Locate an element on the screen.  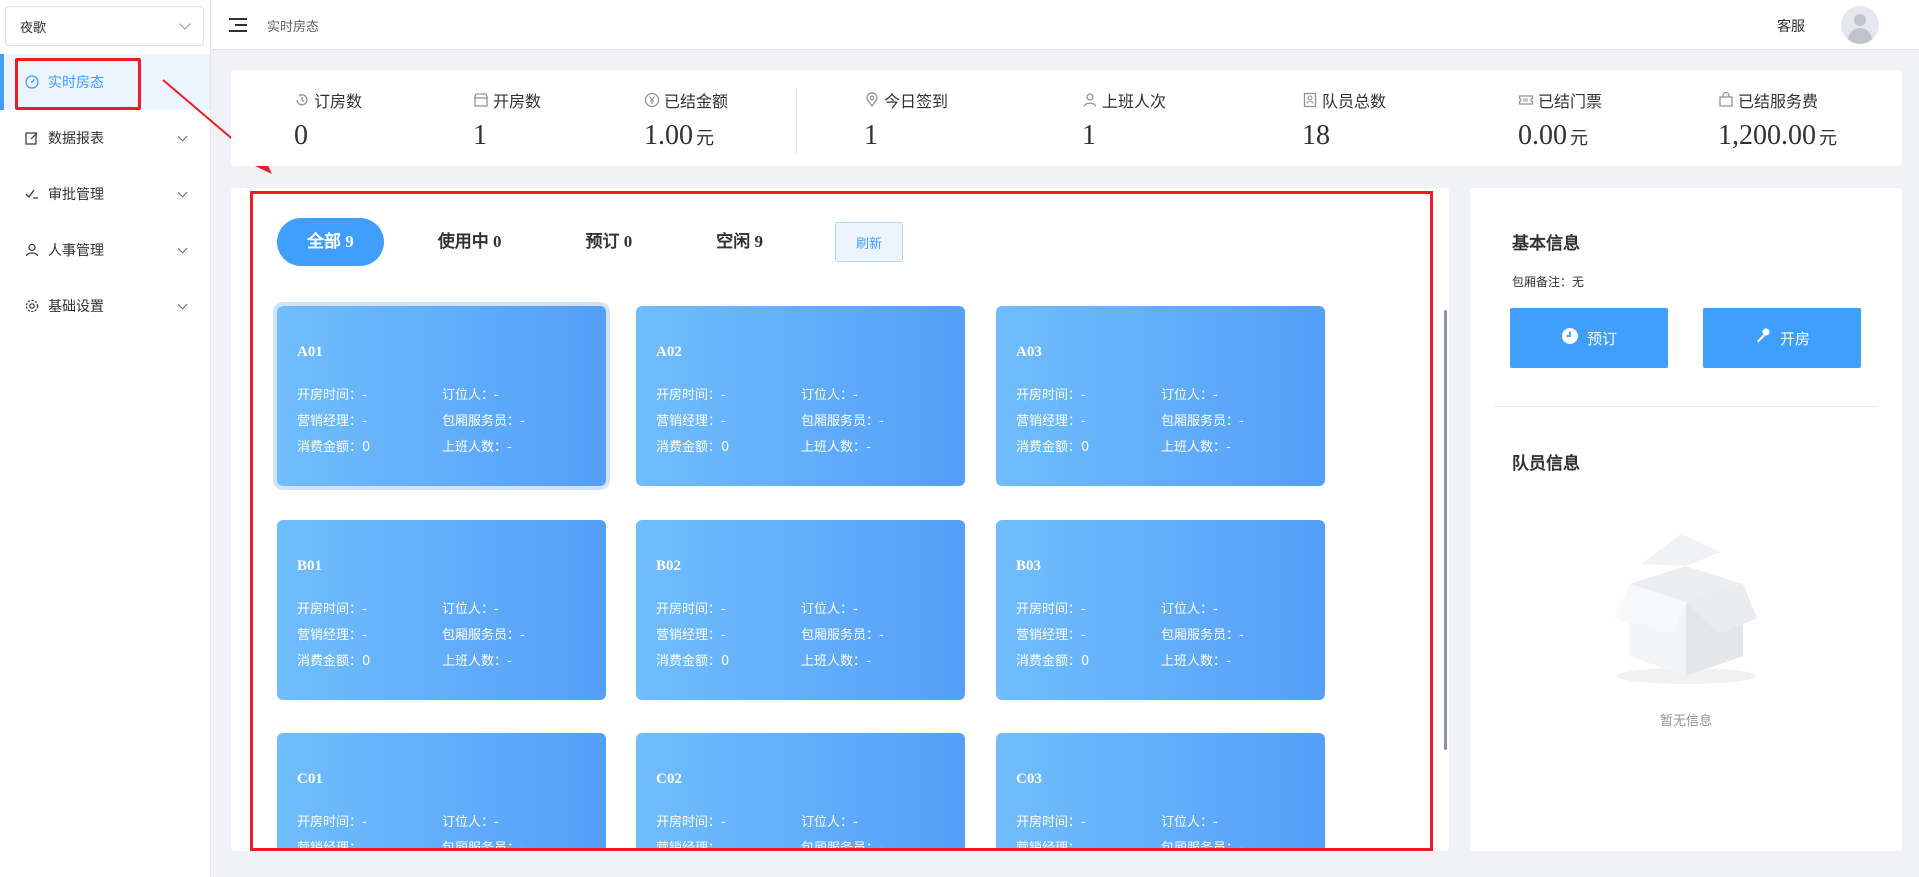
person-icon is located at coordinates (1090, 100).